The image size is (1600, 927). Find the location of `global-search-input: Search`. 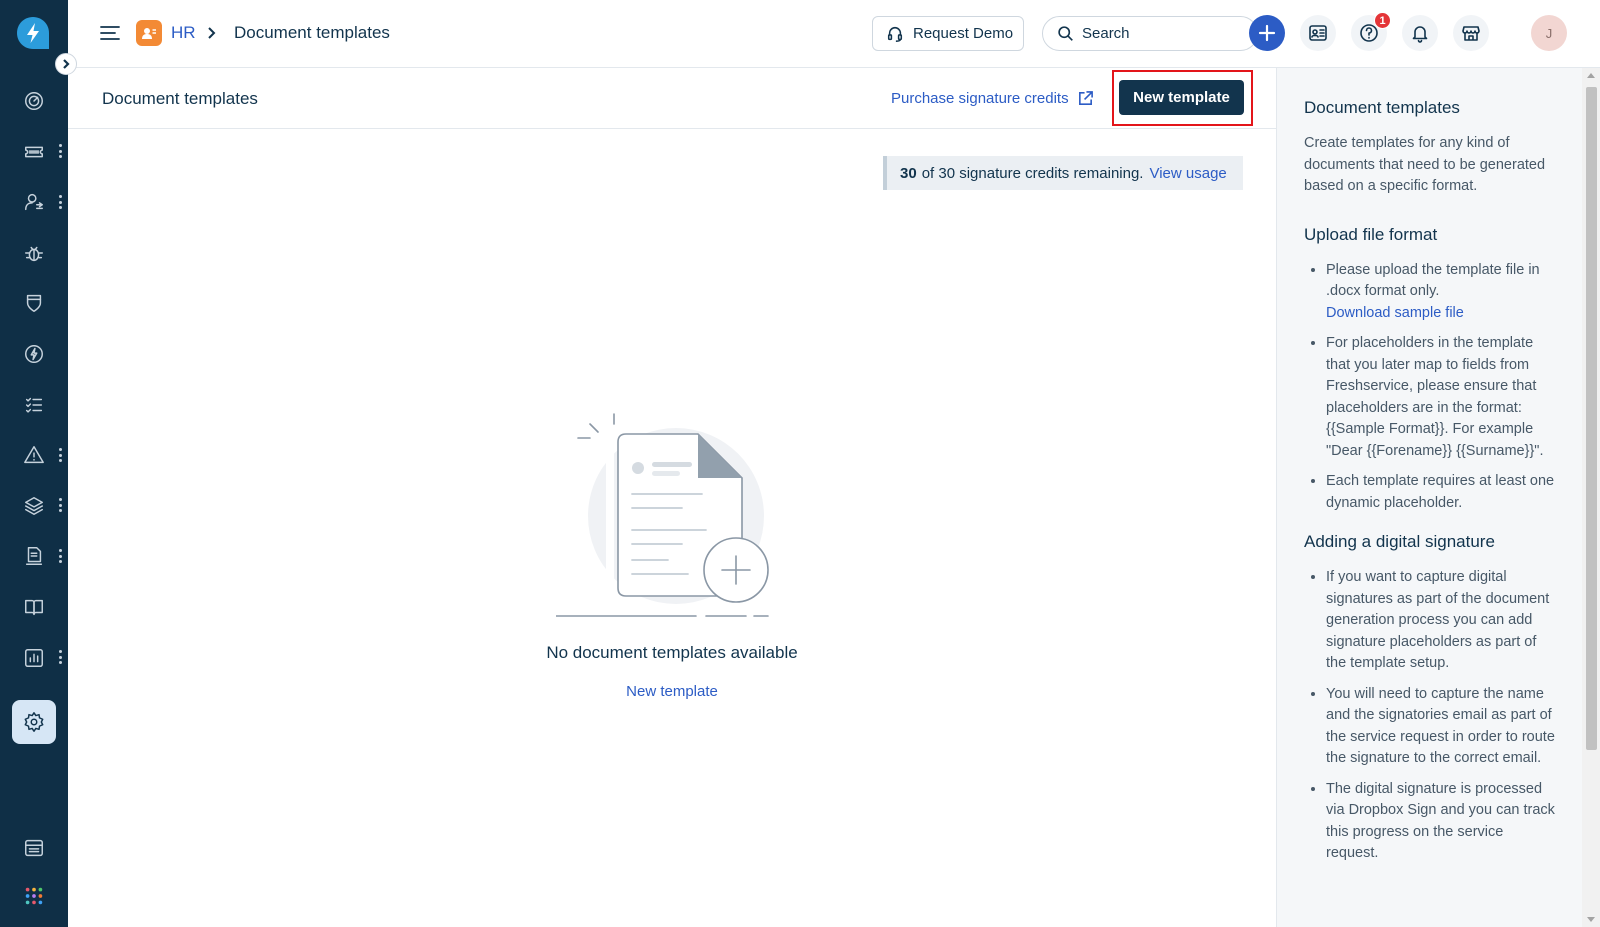

global-search-input: Search is located at coordinates (1150, 33).